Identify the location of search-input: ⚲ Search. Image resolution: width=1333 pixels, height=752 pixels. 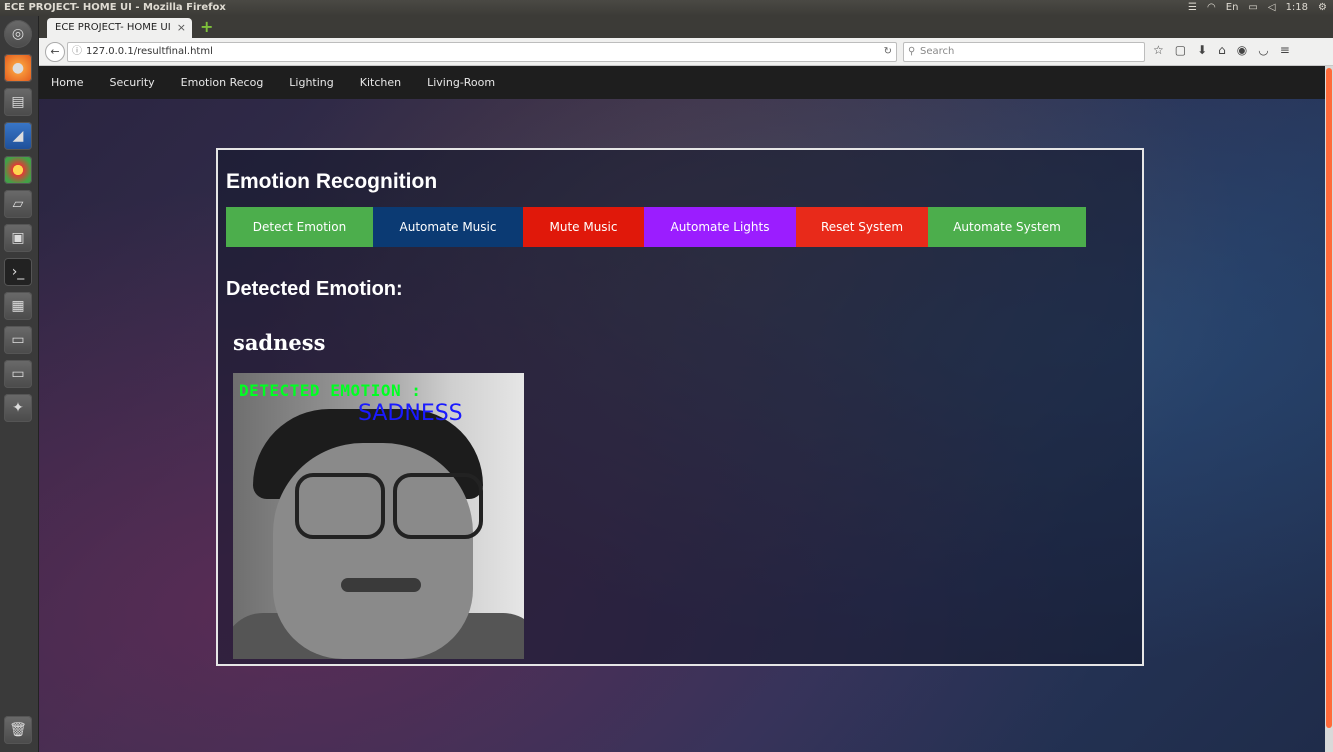
(1024, 52).